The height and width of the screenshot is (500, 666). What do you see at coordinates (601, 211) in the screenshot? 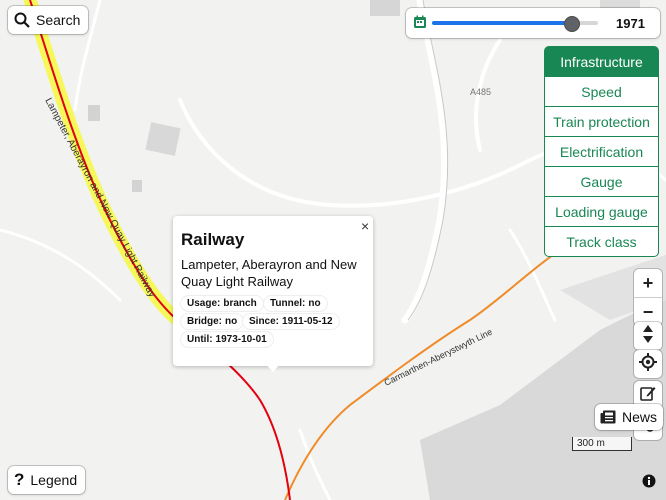
I see `layer-loading-gauge-button: Loading gauge` at bounding box center [601, 211].